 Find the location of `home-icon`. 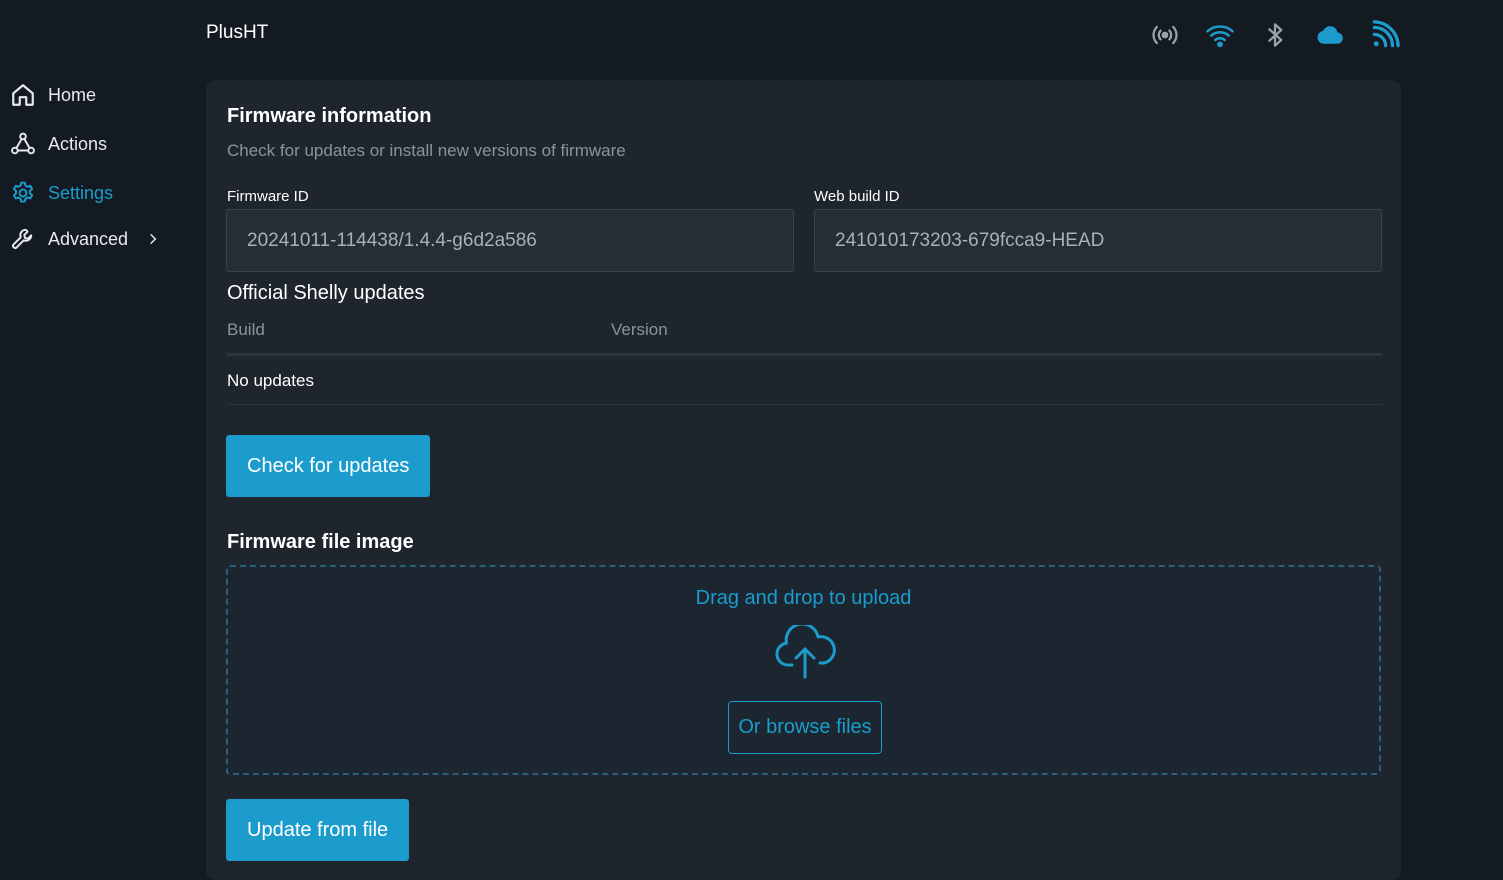

home-icon is located at coordinates (23, 95).